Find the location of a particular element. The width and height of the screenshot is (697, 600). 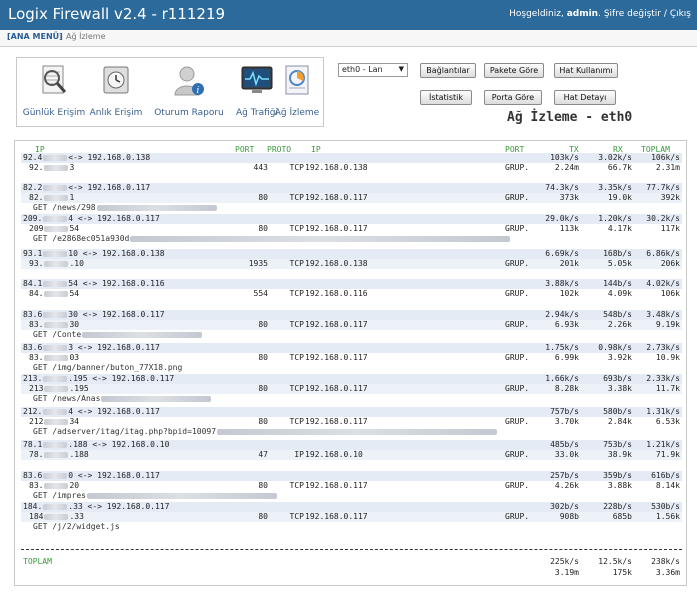

total-rate: 530b/s is located at coordinates (665, 506).